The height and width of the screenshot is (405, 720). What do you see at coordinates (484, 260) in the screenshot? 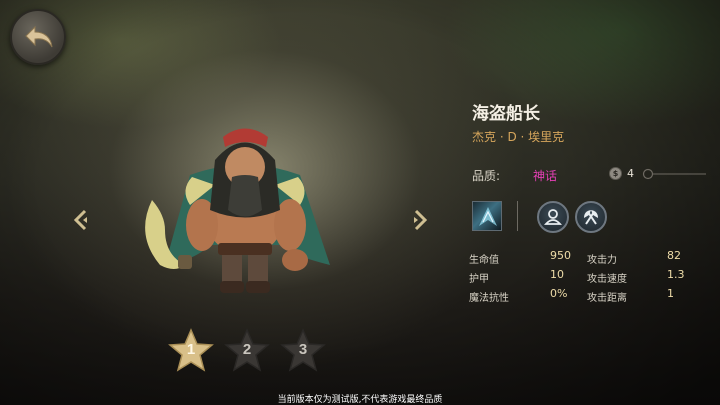
I see `hp-label: 生命值` at bounding box center [484, 260].